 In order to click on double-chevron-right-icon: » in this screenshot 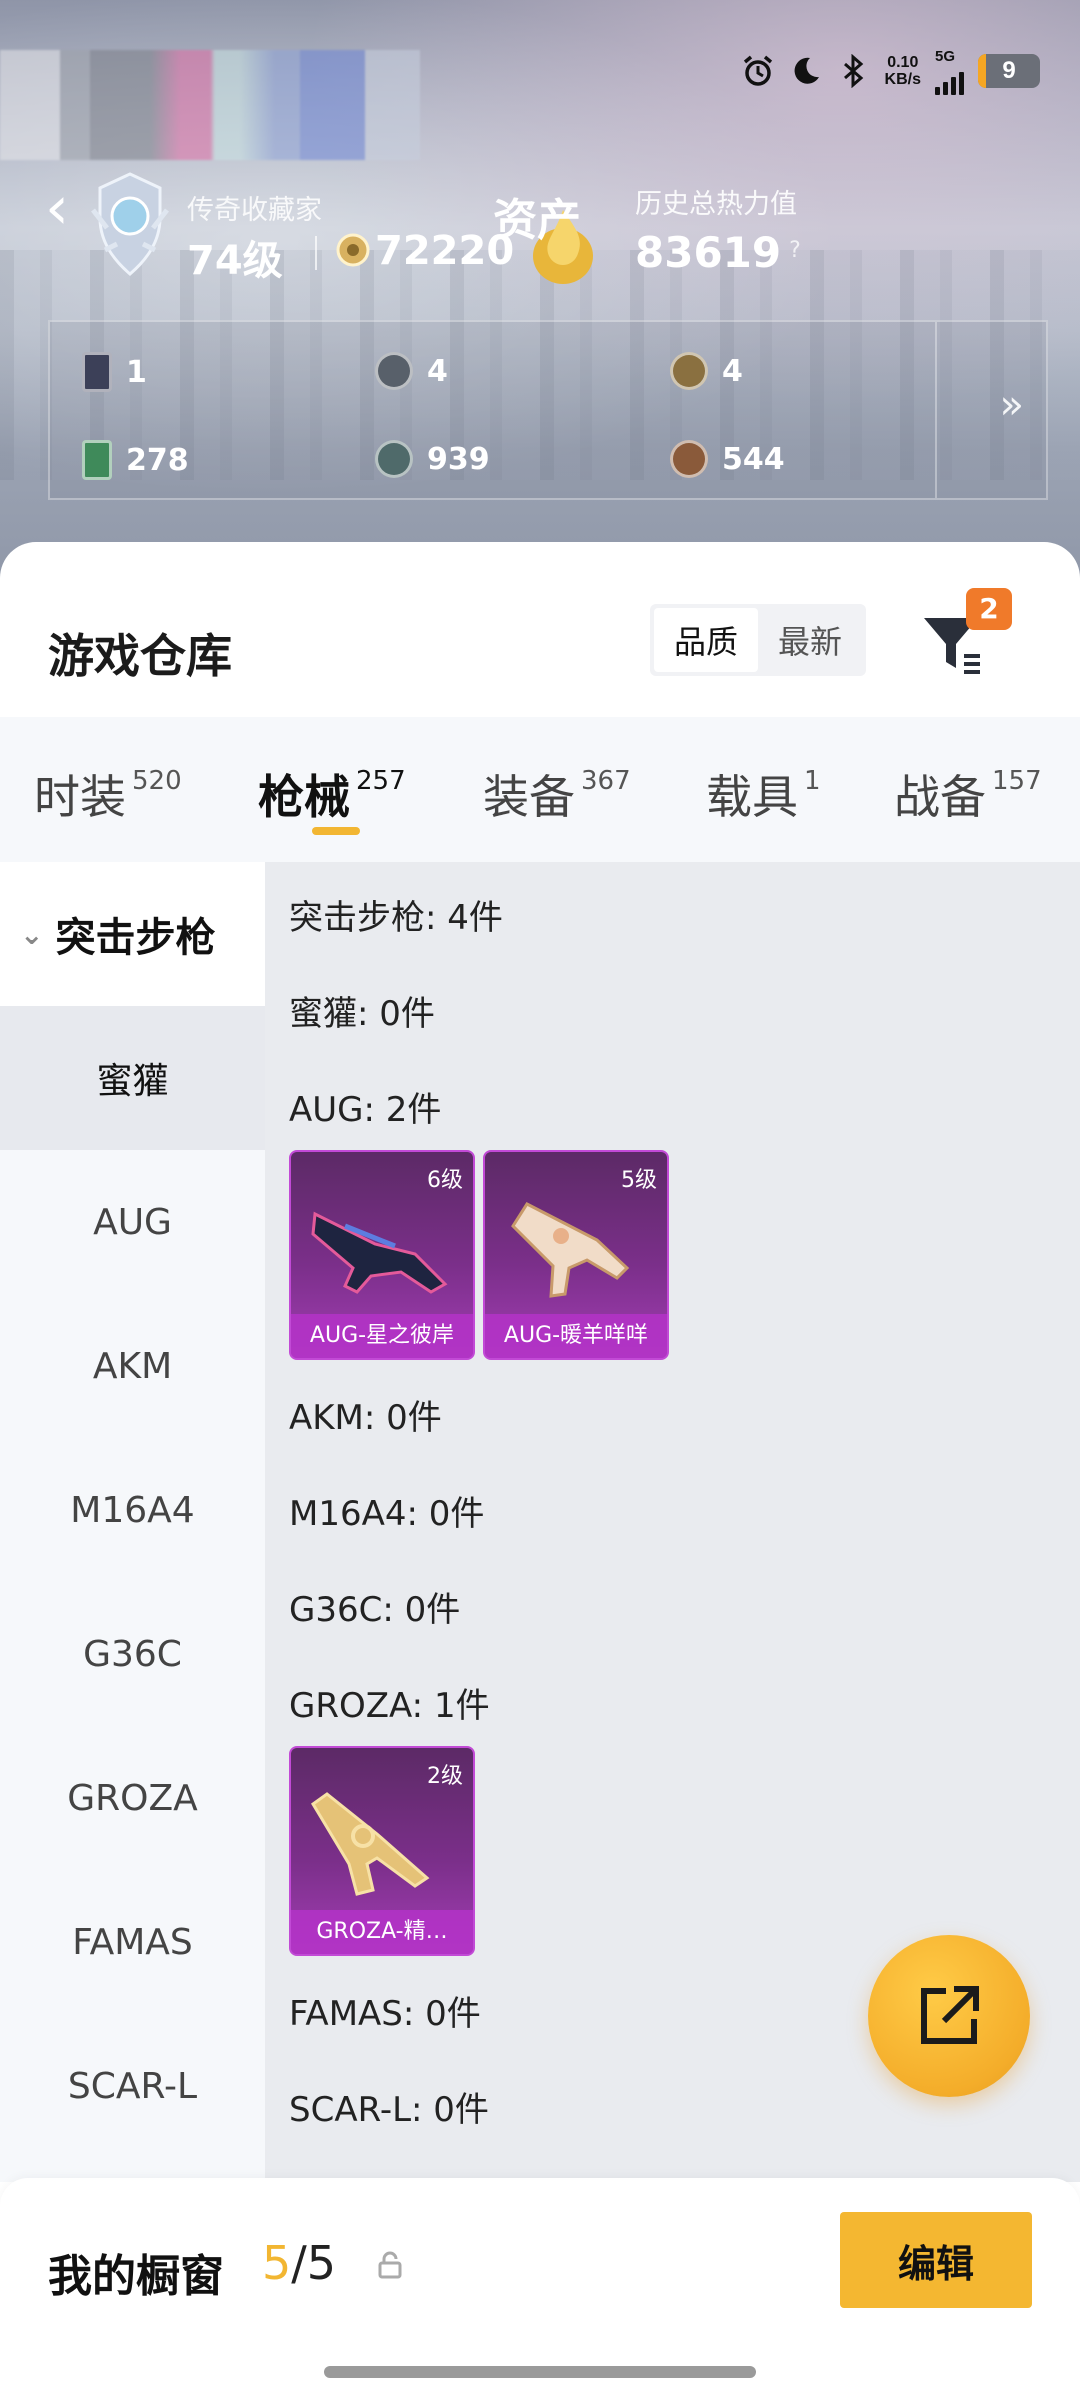, I will do `click(1012, 405)`.